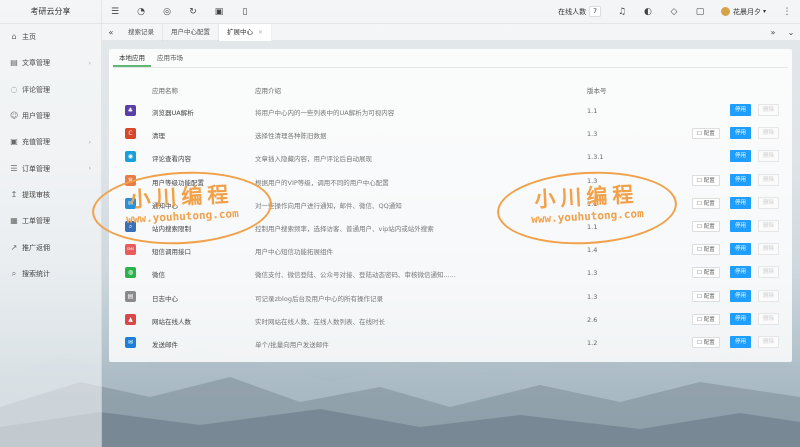 The width and height of the screenshot is (800, 447). What do you see at coordinates (725, 11) in the screenshot?
I see `avatar` at bounding box center [725, 11].